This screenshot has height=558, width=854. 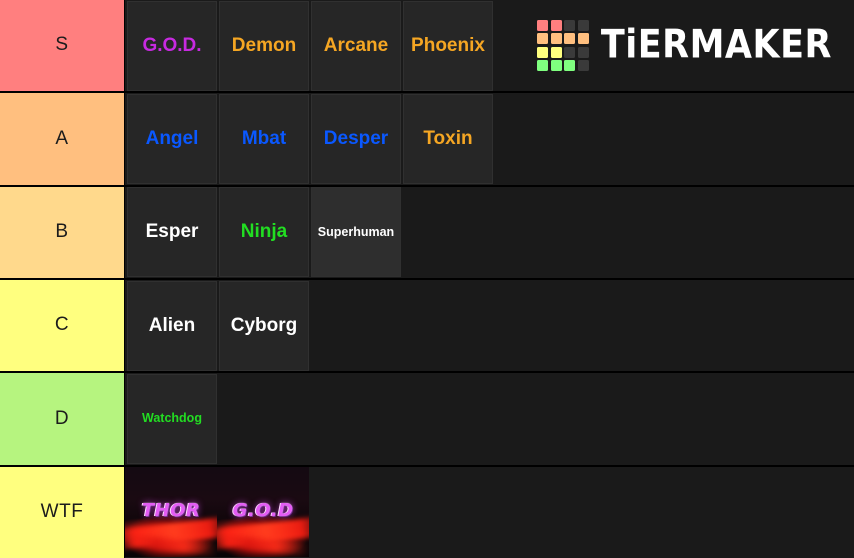 I want to click on tier-items-a: Angel Mbat Desper Toxin, so click(x=489, y=139).